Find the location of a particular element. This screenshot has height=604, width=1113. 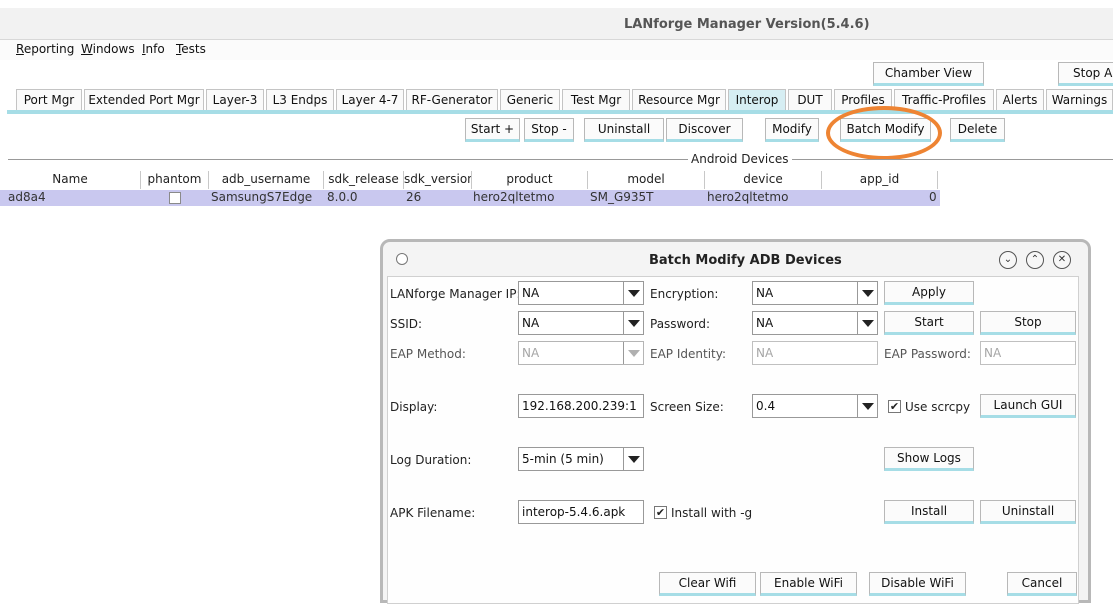

eap-identity-field: NA is located at coordinates (815, 353).